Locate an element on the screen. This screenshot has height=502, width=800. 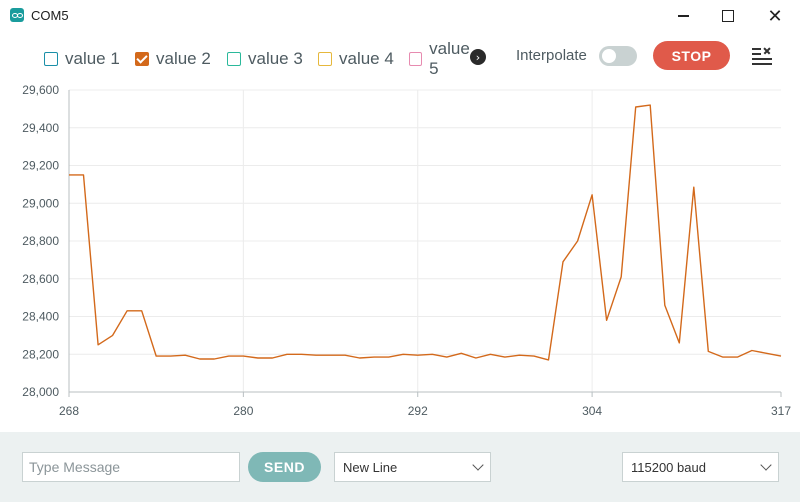
line-ending-select: New Line is located at coordinates (412, 467).